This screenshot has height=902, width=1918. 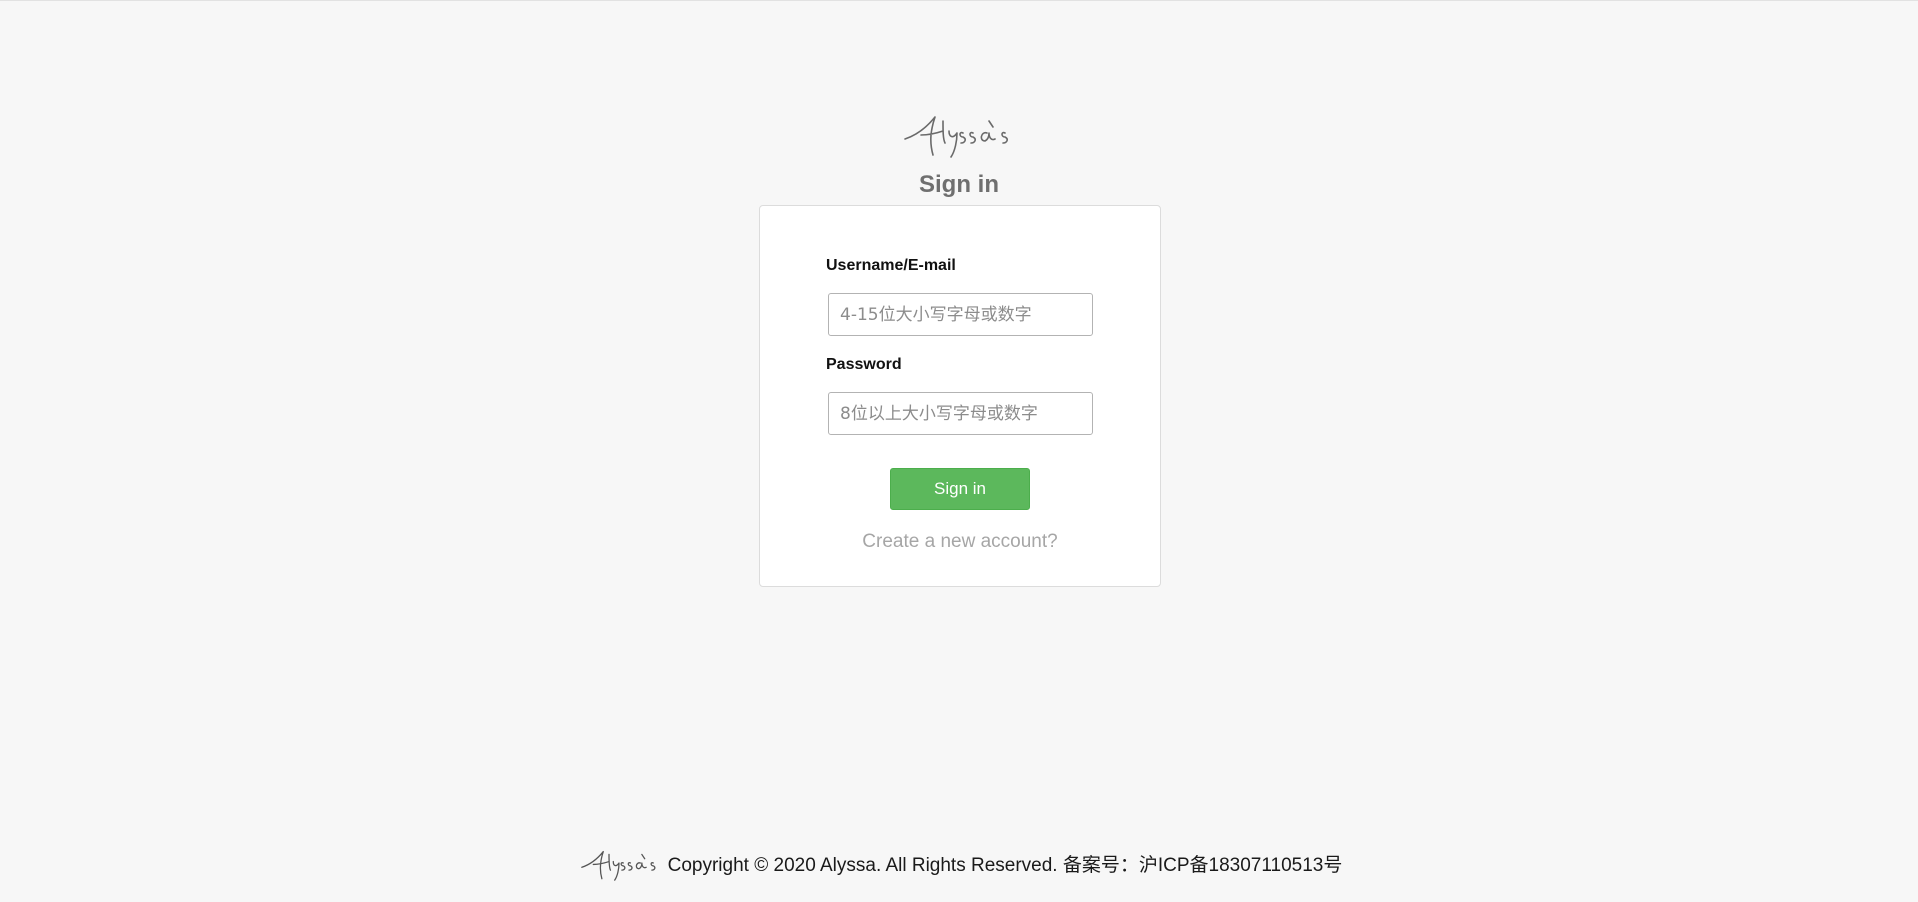 What do you see at coordinates (891, 265) in the screenshot?
I see `username-label: Username/E-mail` at bounding box center [891, 265].